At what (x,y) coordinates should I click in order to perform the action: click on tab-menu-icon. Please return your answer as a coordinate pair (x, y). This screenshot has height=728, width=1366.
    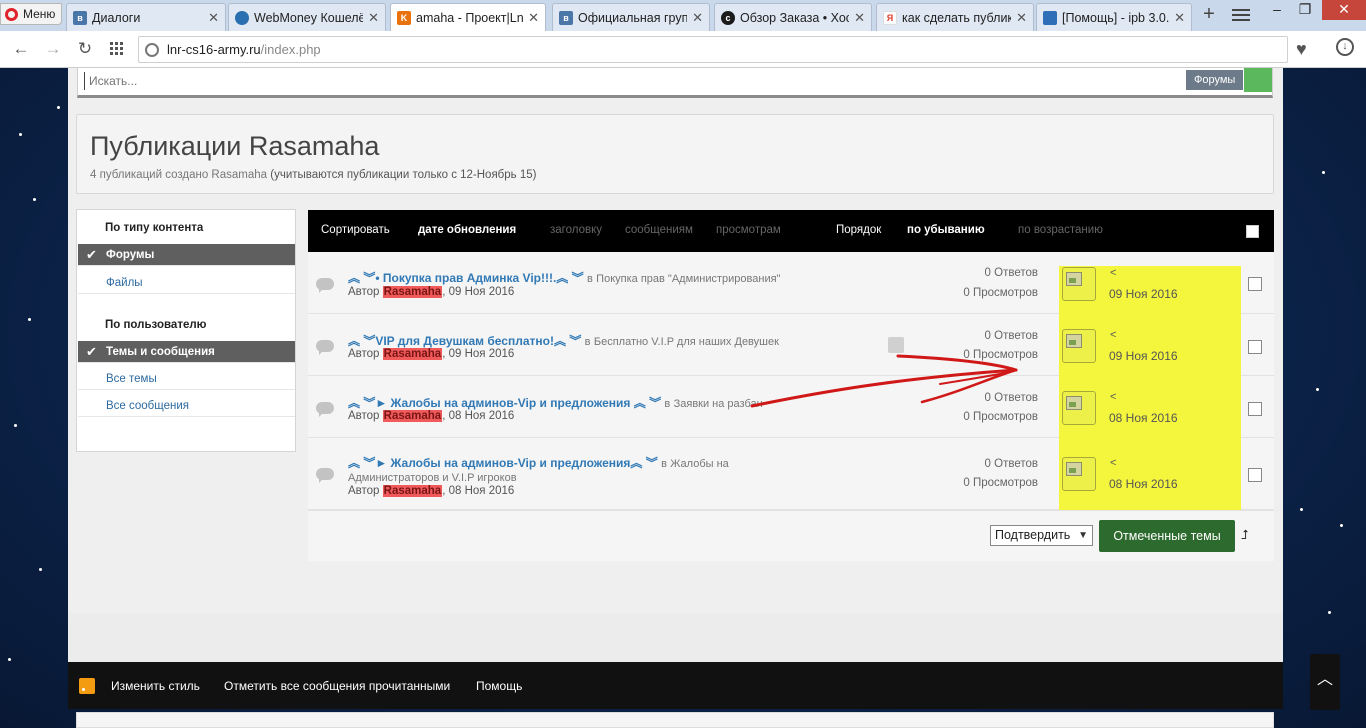
    Looking at the image, I should click on (1241, 15).